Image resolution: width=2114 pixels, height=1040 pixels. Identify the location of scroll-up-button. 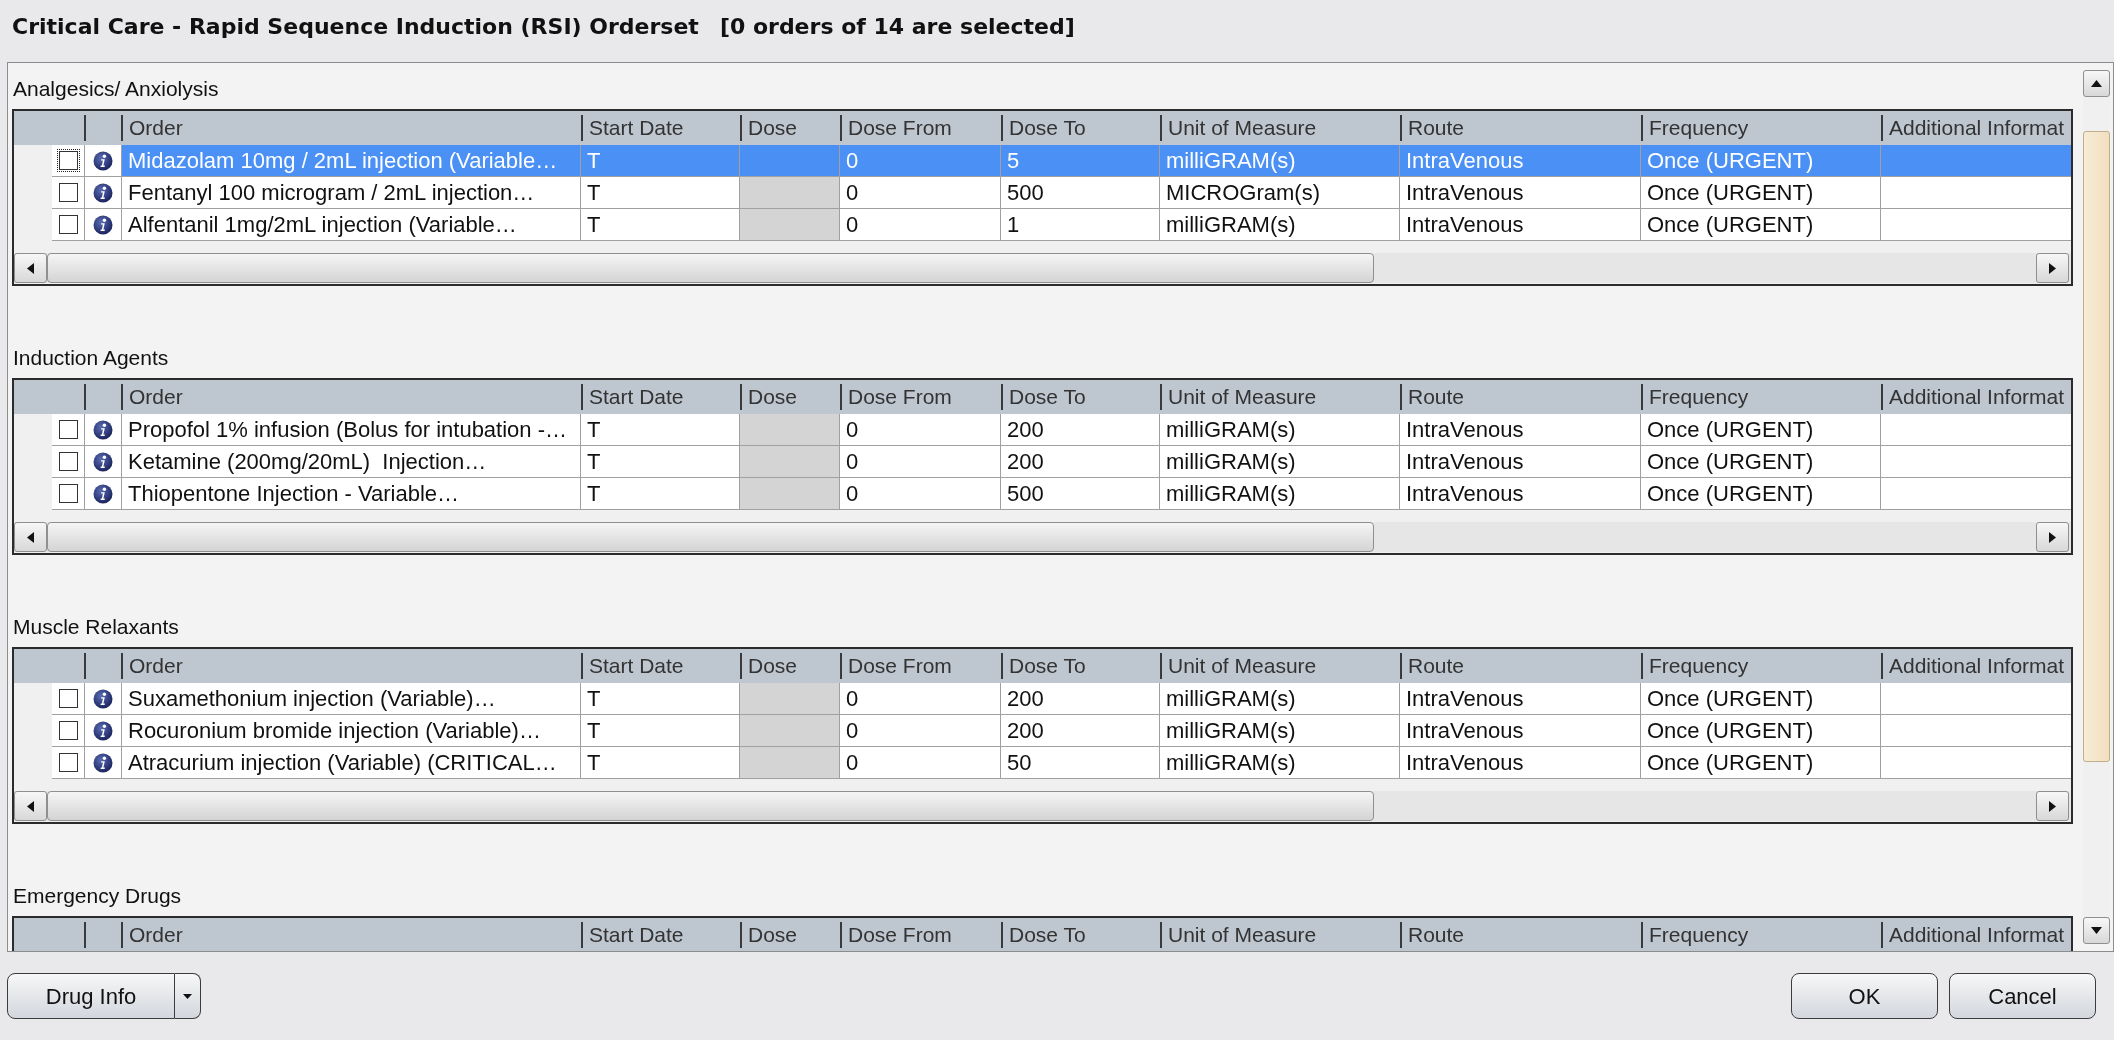
(2096, 83).